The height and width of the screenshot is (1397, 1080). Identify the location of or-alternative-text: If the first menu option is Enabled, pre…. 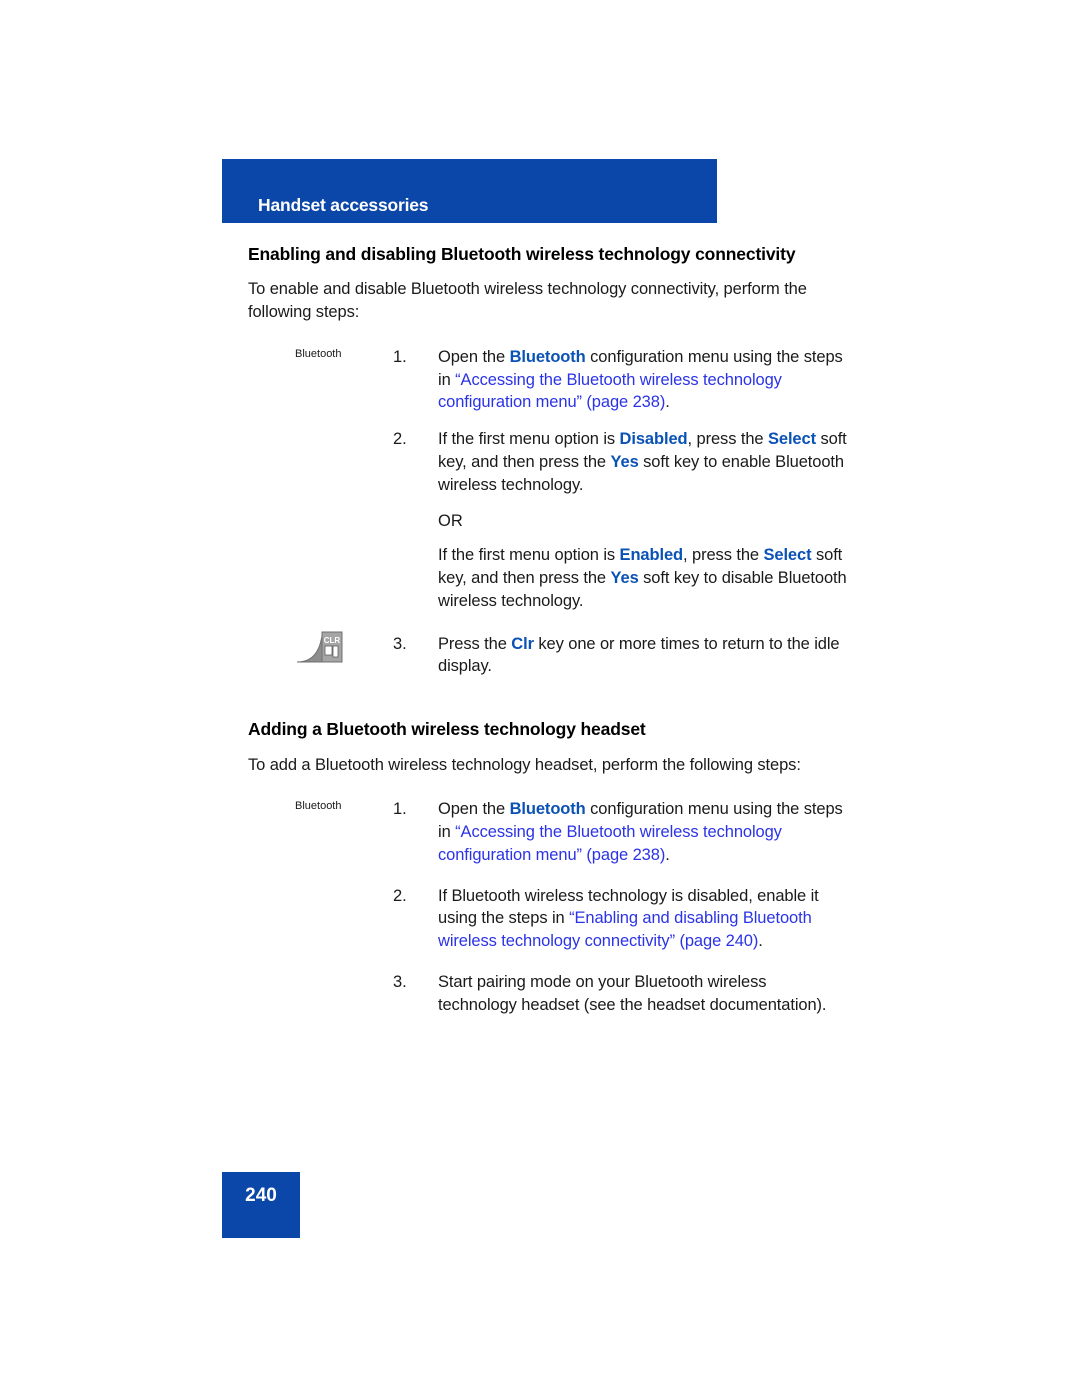
(642, 578).